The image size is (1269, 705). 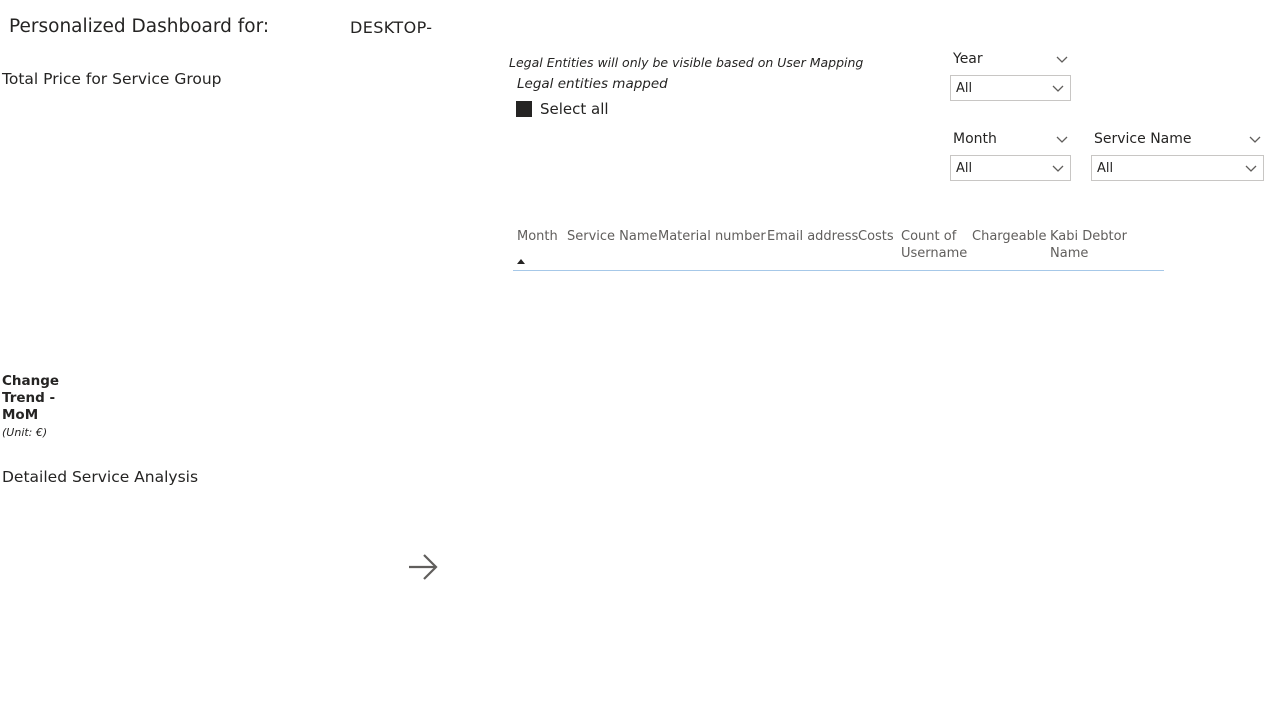 I want to click on column-header-count-of-username: Count of Username, so click(x=934, y=245).